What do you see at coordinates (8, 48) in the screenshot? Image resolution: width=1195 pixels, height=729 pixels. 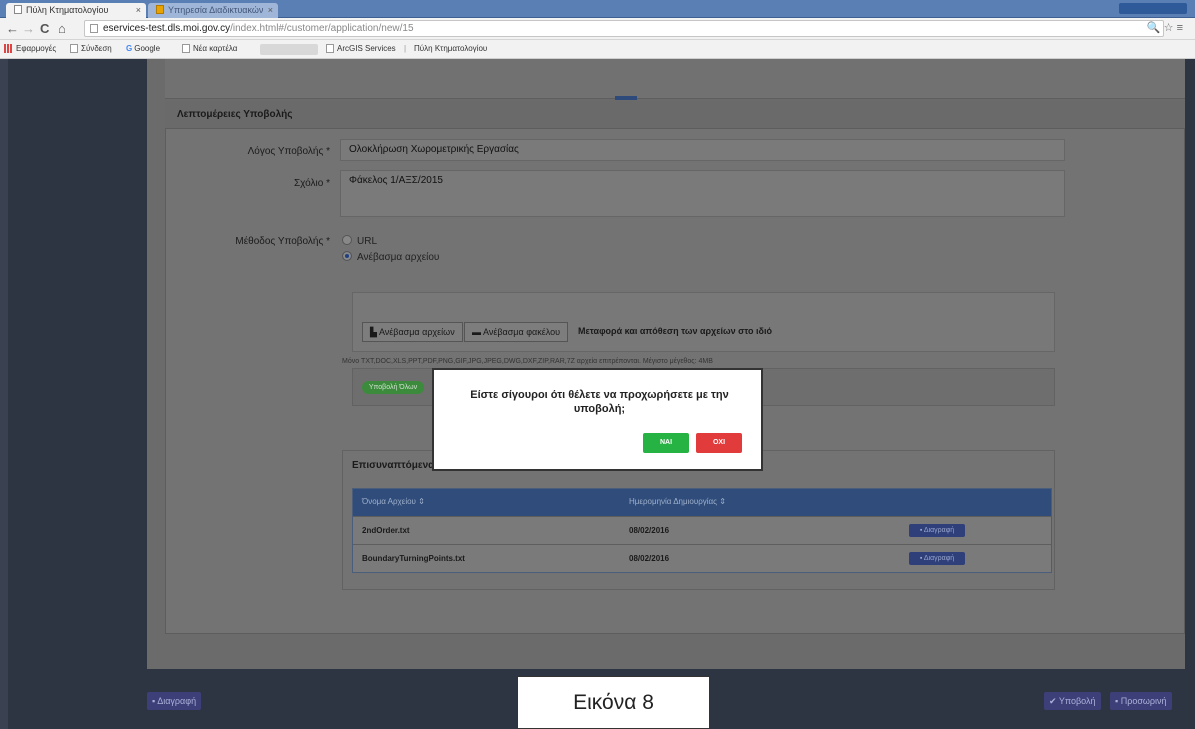 I see `apps-icon` at bounding box center [8, 48].